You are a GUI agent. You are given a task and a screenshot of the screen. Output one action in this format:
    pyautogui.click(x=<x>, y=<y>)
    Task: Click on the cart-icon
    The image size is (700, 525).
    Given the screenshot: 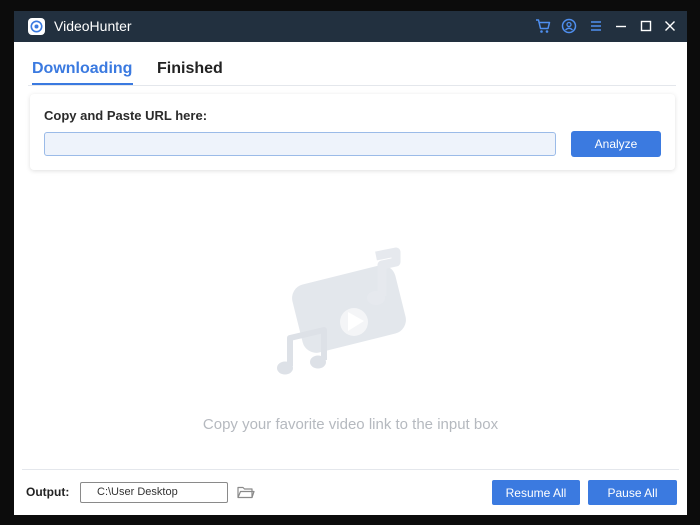 What is the action you would take?
    pyautogui.click(x=543, y=26)
    